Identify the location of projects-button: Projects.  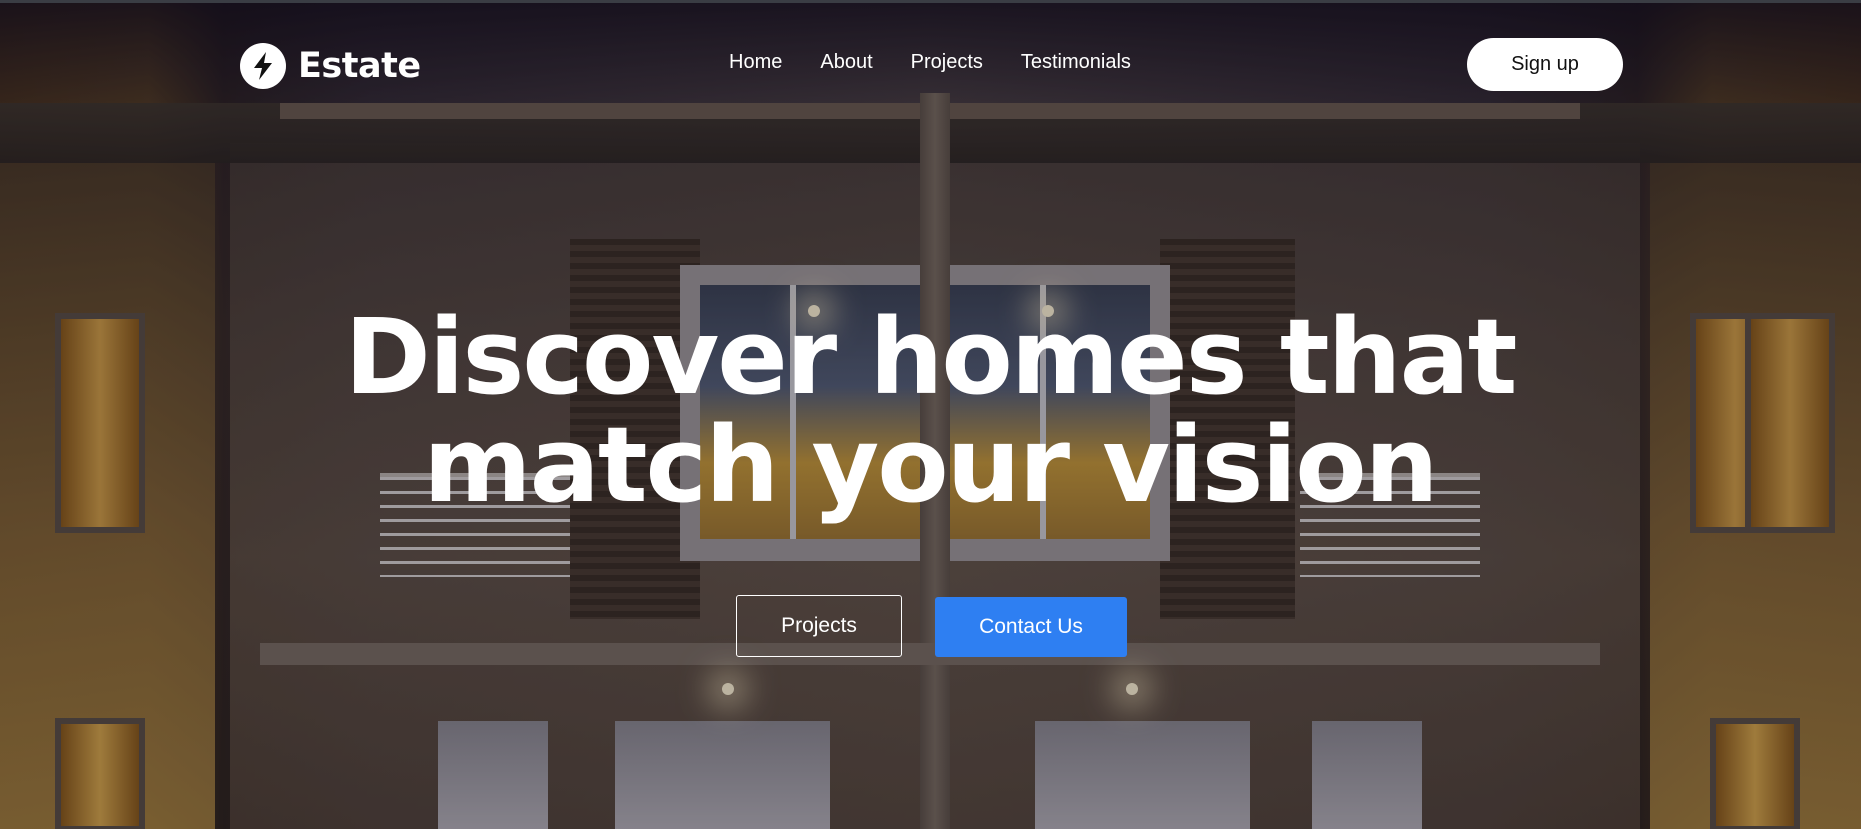
(819, 626).